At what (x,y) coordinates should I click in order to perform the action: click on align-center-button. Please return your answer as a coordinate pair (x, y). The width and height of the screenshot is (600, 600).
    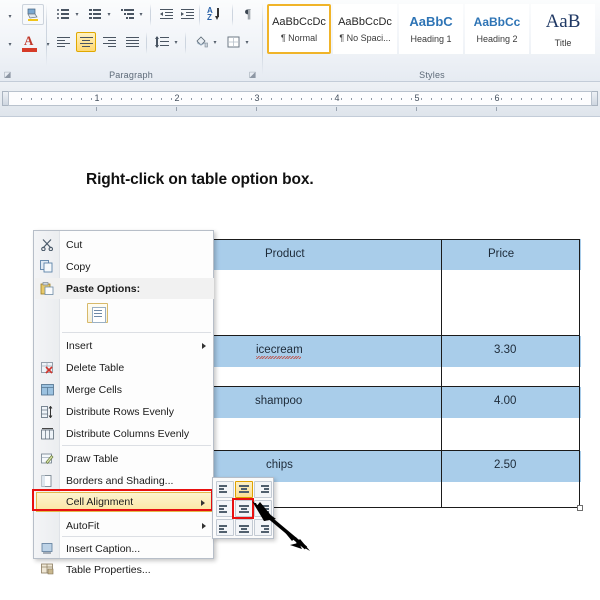
    Looking at the image, I should click on (86, 42).